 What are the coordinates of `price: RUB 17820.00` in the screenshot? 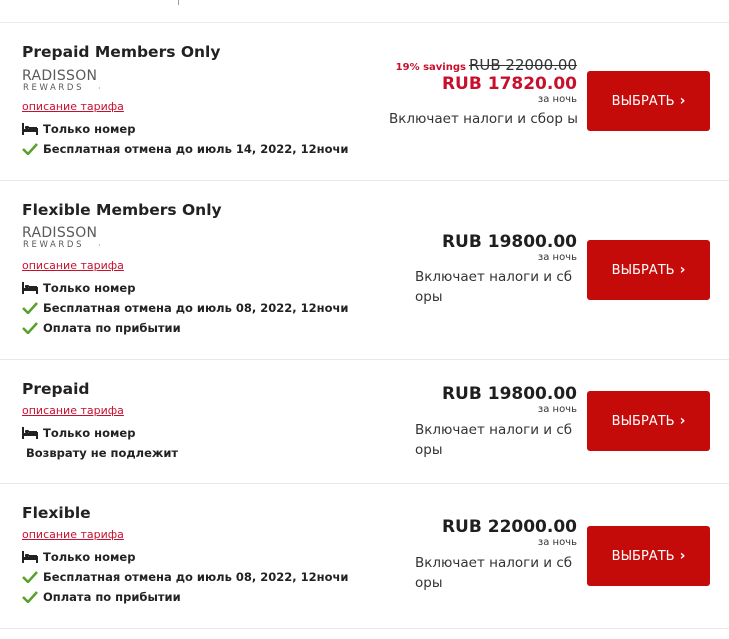 It's located at (509, 84).